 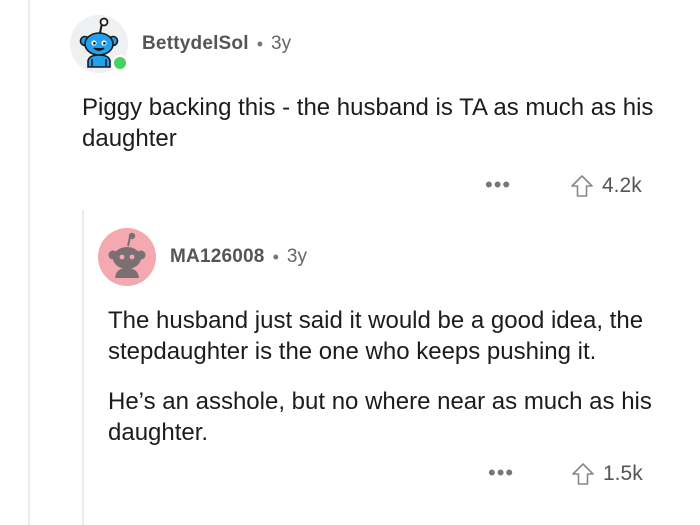 I want to click on vote-score: 1.5k, so click(x=623, y=473).